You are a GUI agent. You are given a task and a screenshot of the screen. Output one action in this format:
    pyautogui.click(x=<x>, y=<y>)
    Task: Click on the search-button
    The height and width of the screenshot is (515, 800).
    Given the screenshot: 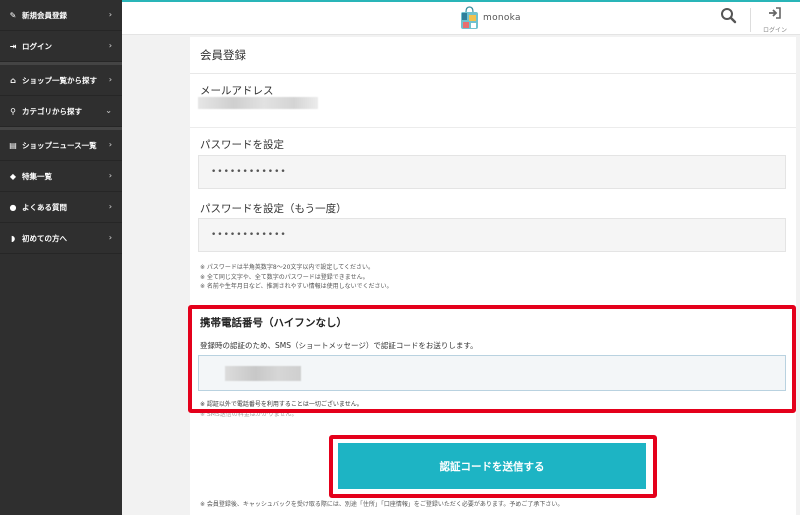 What is the action you would take?
    pyautogui.click(x=729, y=16)
    